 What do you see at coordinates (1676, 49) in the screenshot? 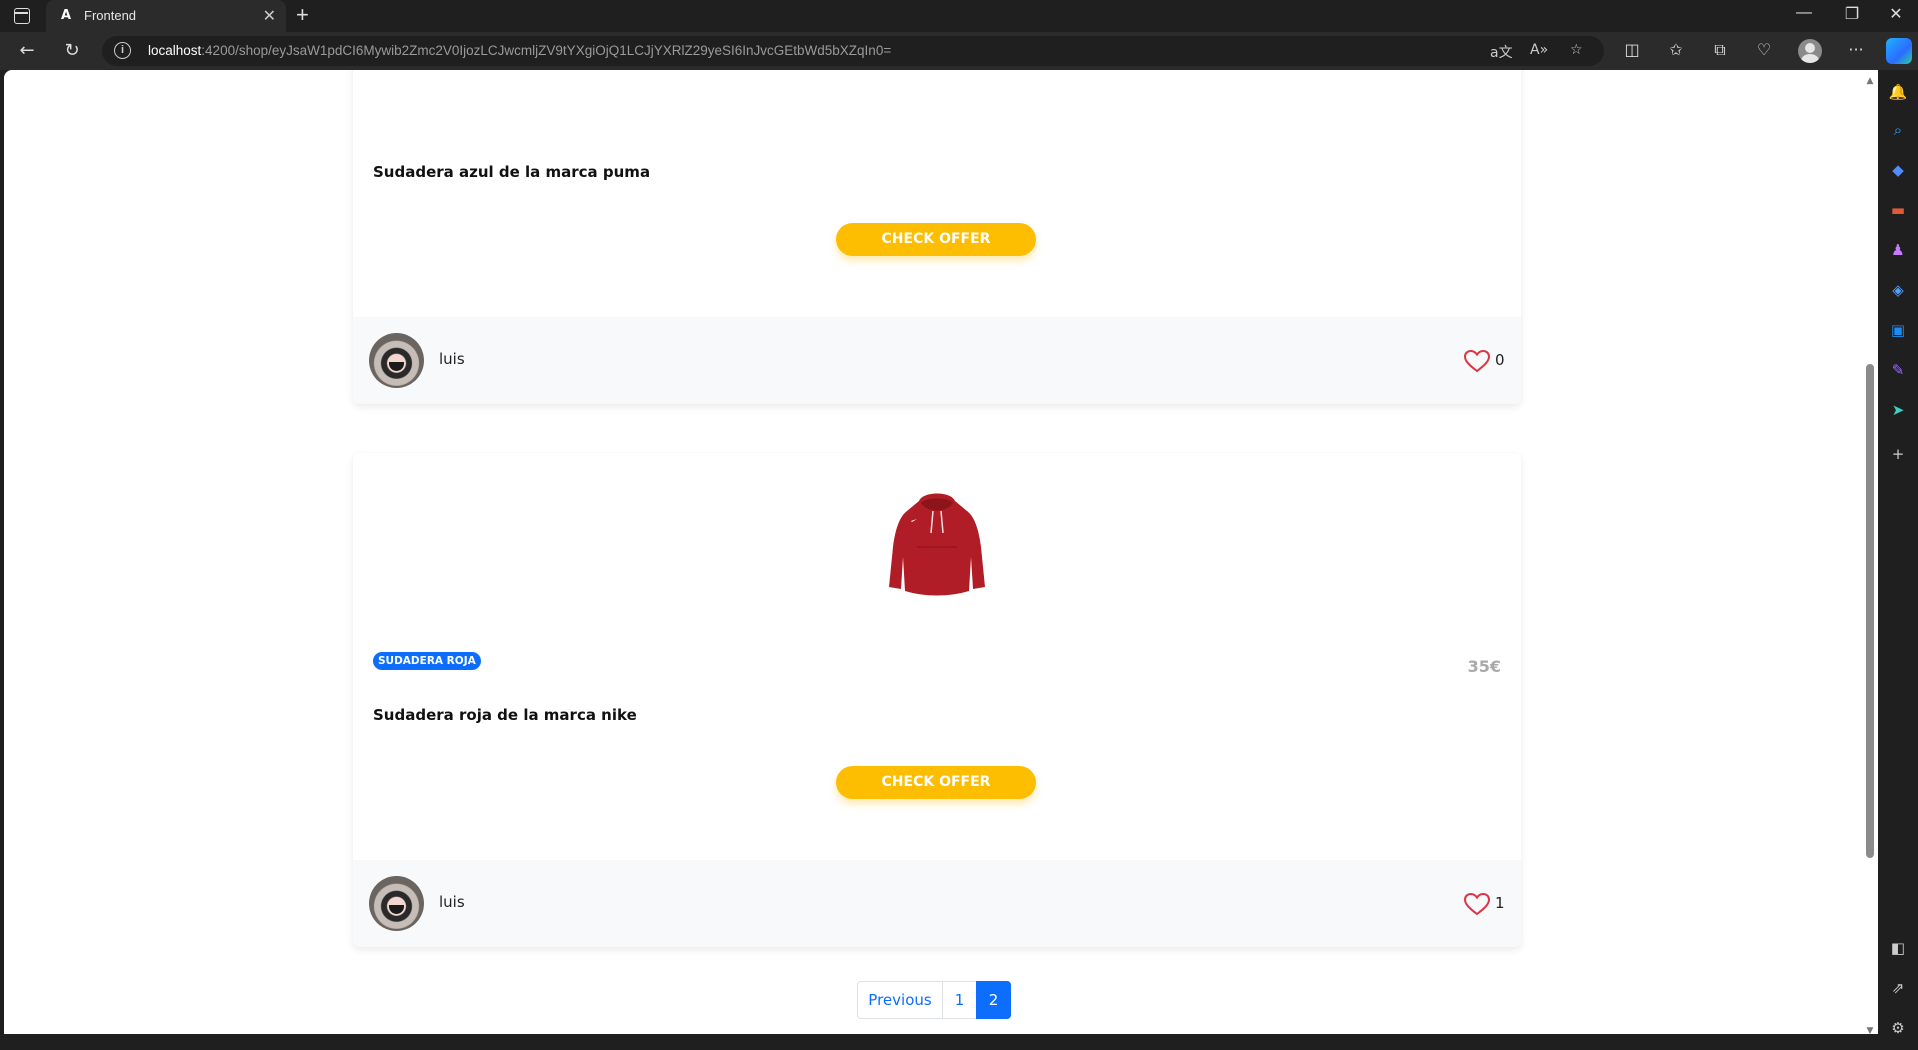
I see `favorites-icon: ✩` at bounding box center [1676, 49].